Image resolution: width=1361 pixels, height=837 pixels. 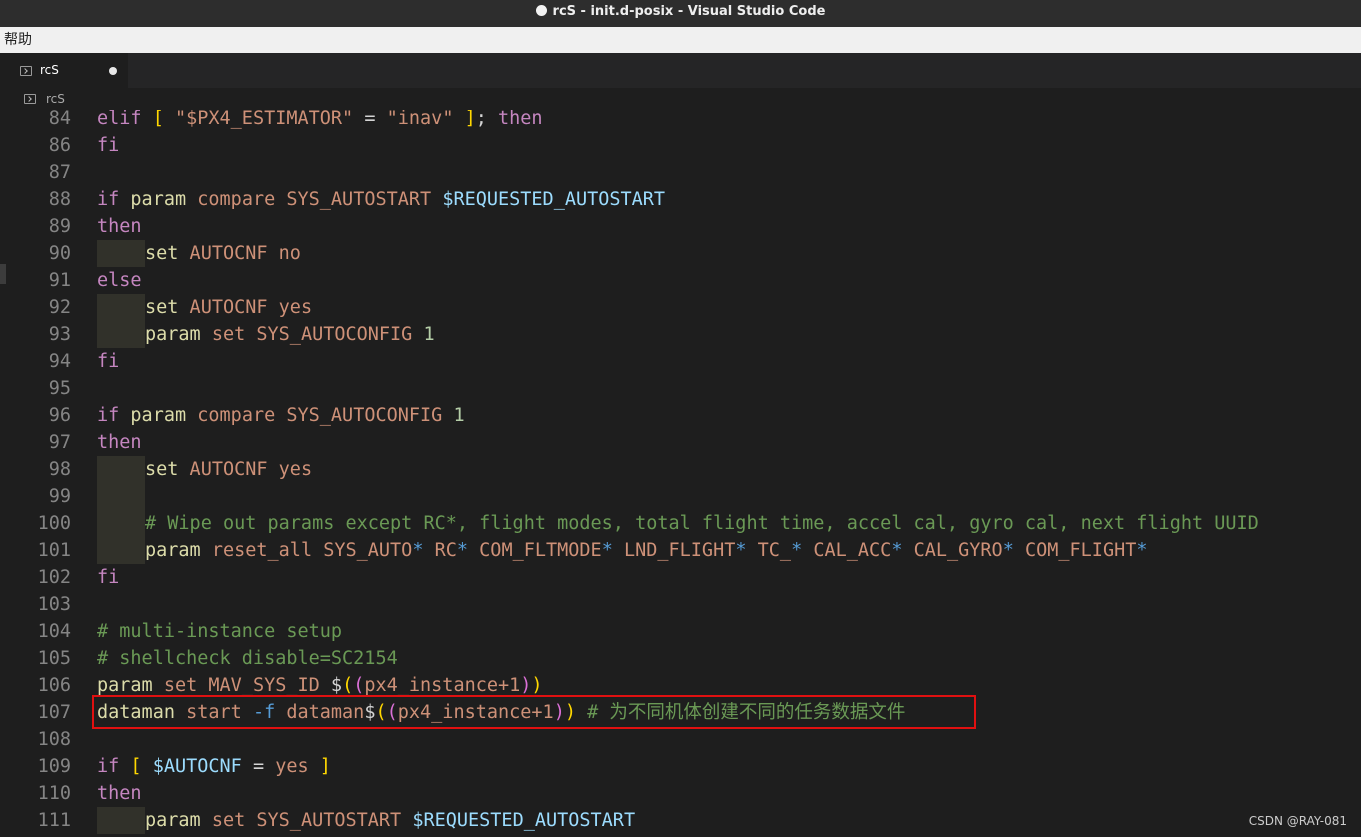 What do you see at coordinates (320, 712) in the screenshot?
I see `code-token: dataman` at bounding box center [320, 712].